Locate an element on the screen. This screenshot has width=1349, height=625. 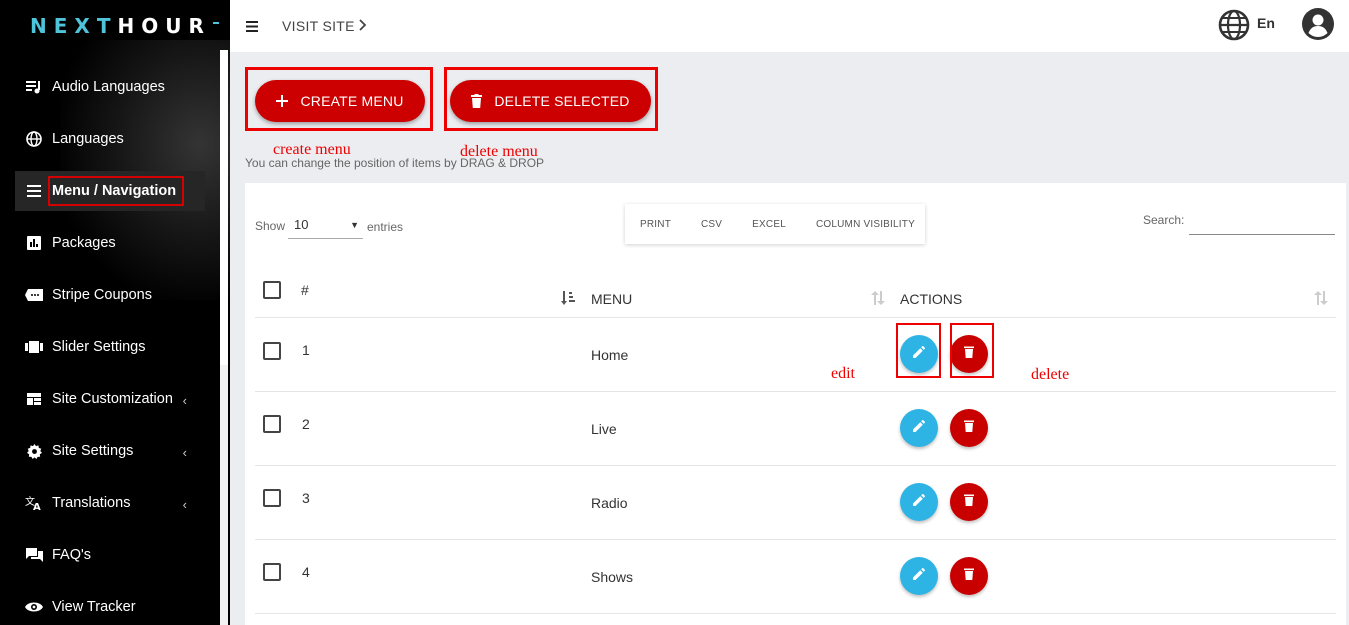
caret-down-icon: ▼ is located at coordinates (354, 225).